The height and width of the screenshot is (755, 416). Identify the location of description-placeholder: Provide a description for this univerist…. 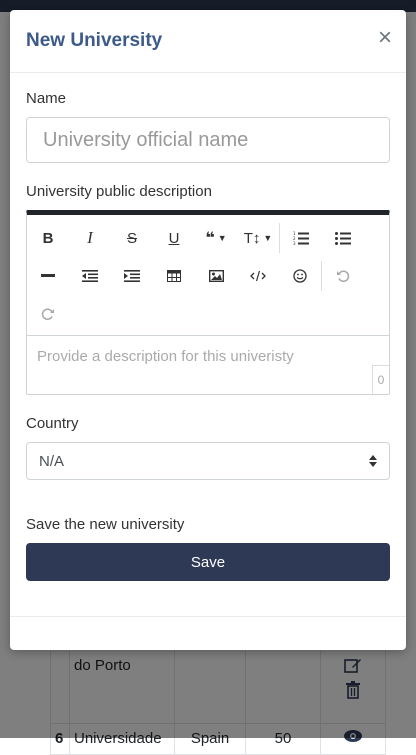
(165, 356).